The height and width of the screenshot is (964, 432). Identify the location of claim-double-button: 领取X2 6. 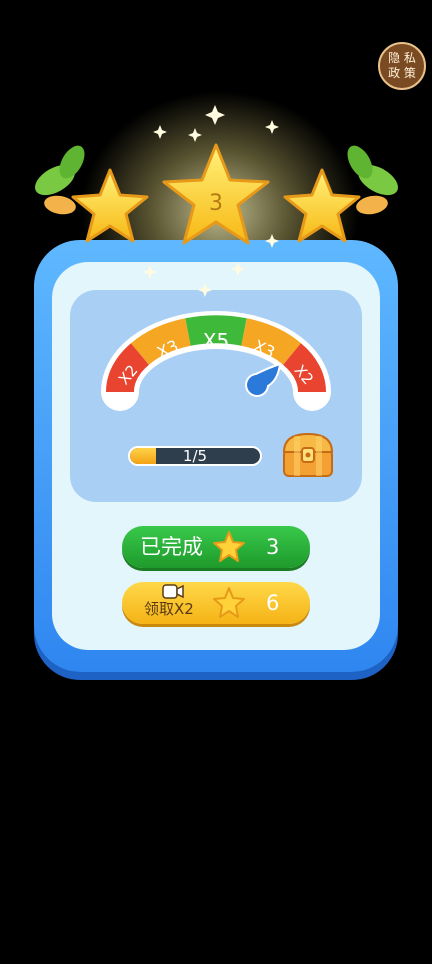
(216, 603).